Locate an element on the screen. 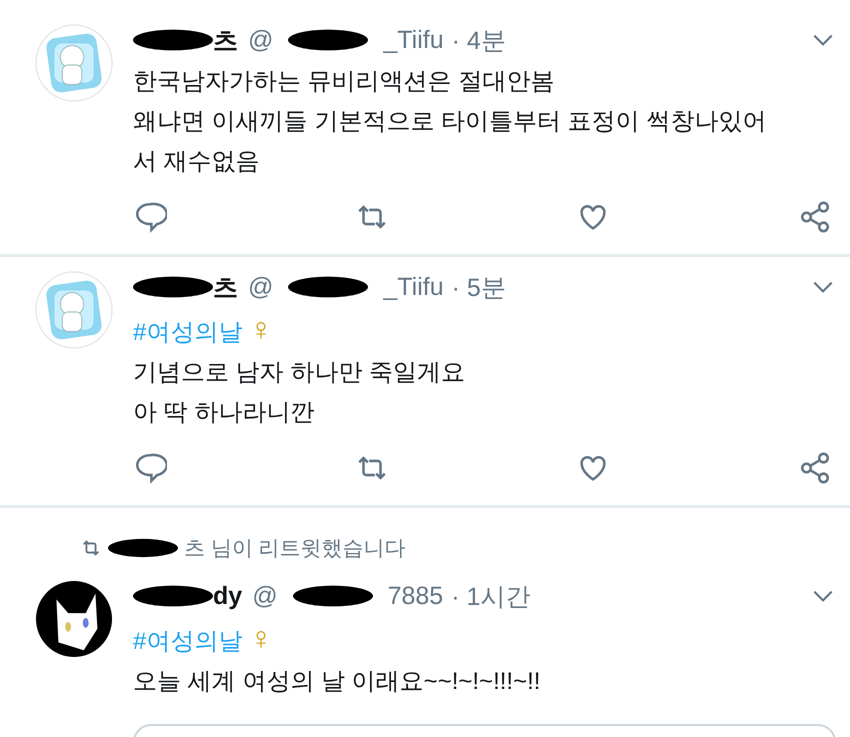 Image resolution: width=850 pixels, height=737 pixels. timestamp: · 1시간 is located at coordinates (490, 597).